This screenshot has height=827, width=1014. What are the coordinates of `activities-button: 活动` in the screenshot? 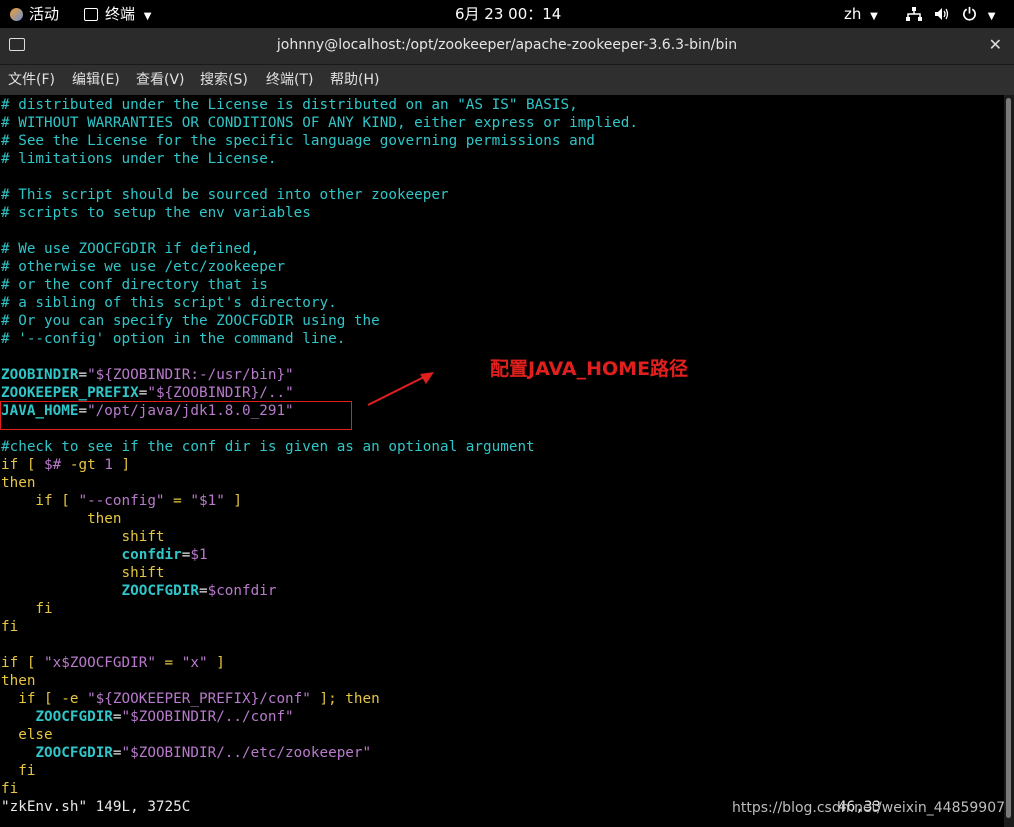 It's located at (34, 14).